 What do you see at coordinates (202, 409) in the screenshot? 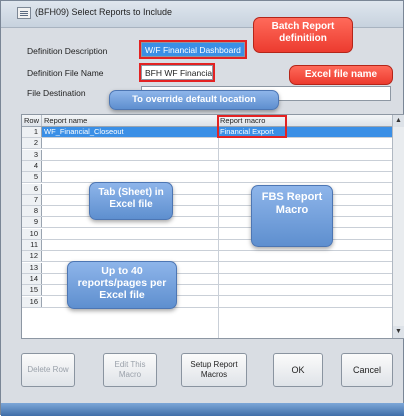
I see `taskbar-strip` at bounding box center [202, 409].